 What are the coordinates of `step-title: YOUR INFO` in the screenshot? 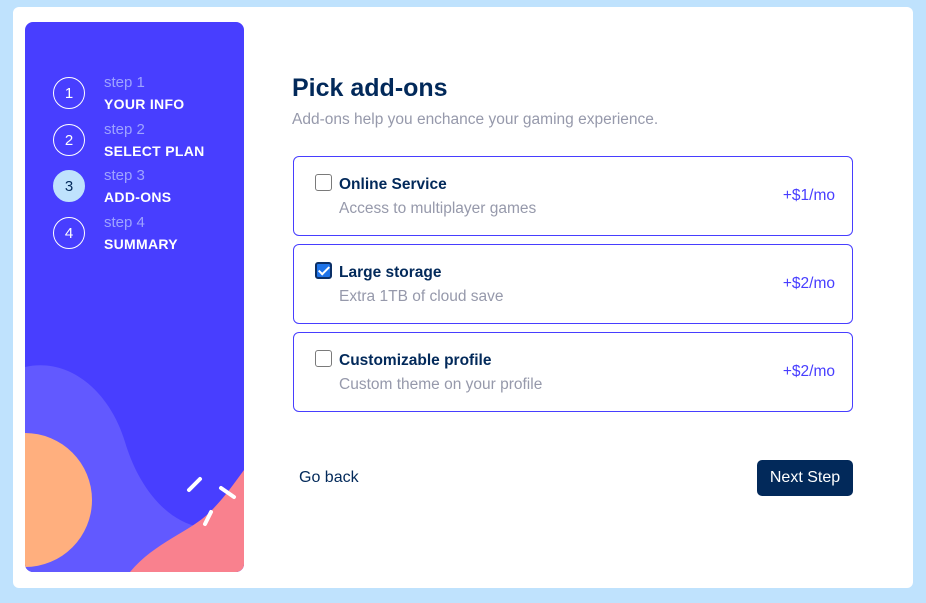 It's located at (144, 104).